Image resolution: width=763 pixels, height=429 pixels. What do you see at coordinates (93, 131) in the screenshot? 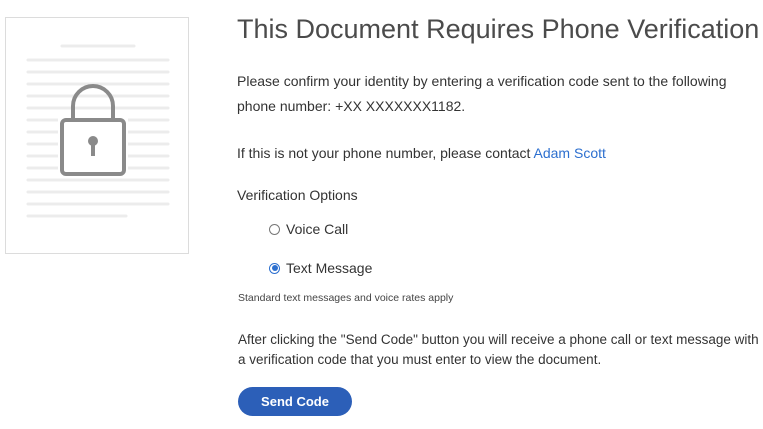
I see `padlock-icon` at bounding box center [93, 131].